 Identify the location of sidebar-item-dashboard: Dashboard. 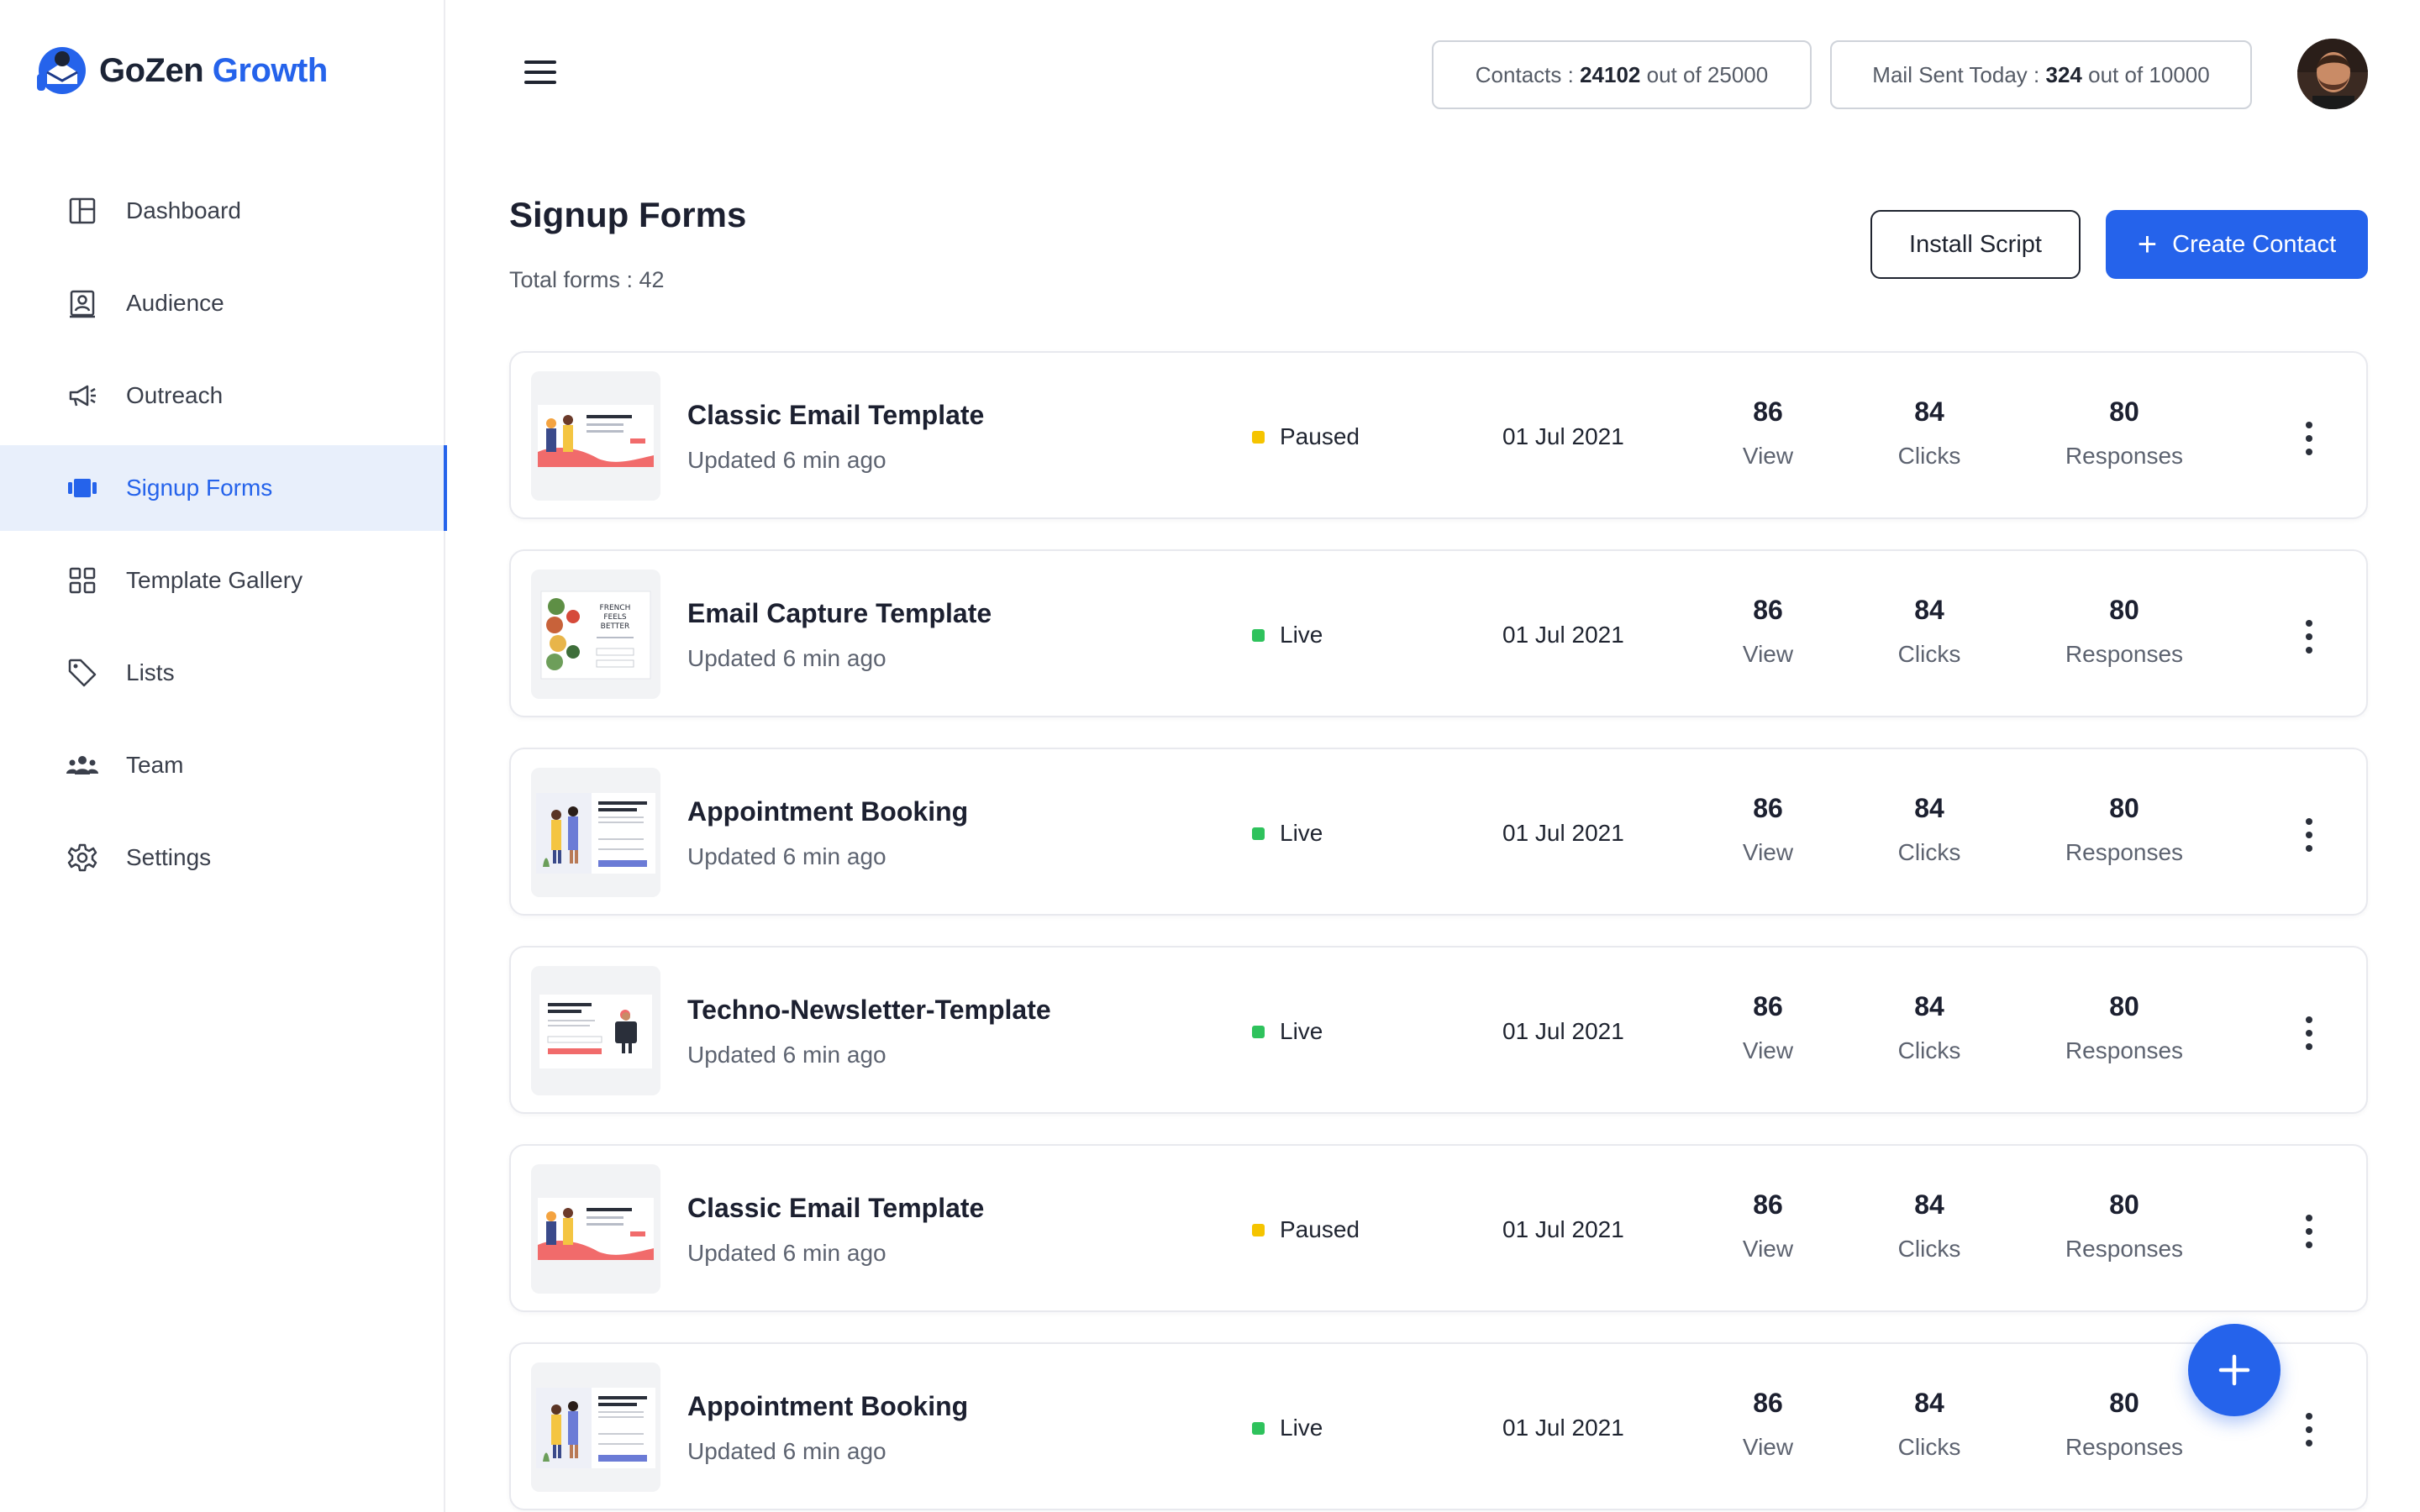
(223, 211).